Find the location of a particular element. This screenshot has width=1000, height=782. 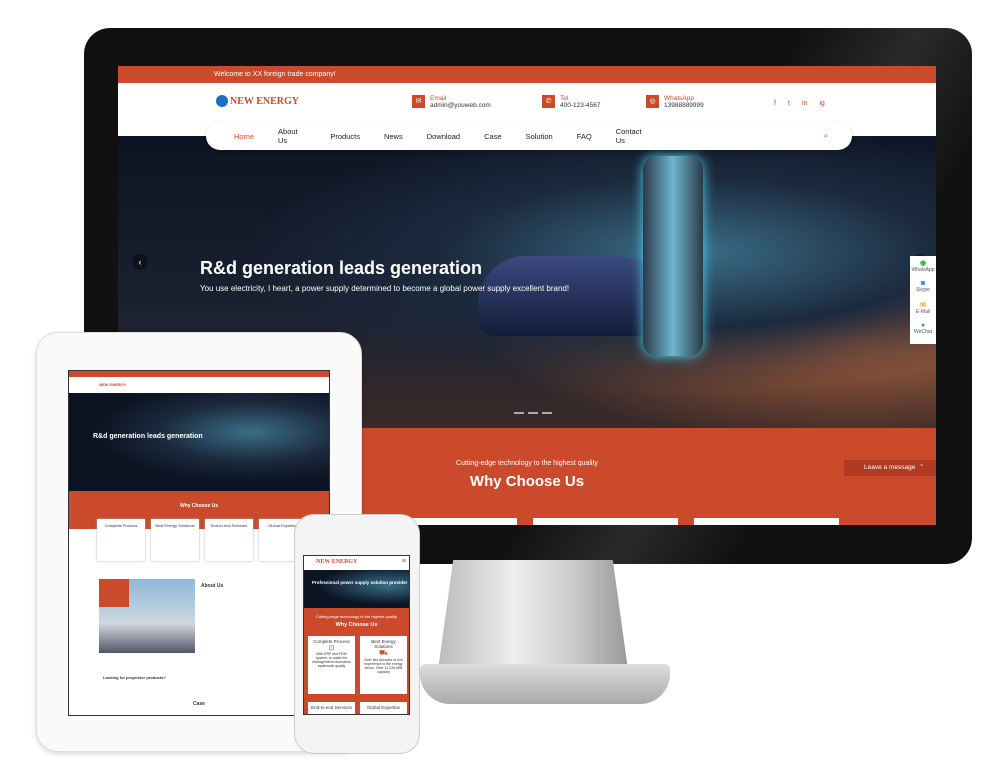

whatsapp-icon: ◎ is located at coordinates (652, 101).